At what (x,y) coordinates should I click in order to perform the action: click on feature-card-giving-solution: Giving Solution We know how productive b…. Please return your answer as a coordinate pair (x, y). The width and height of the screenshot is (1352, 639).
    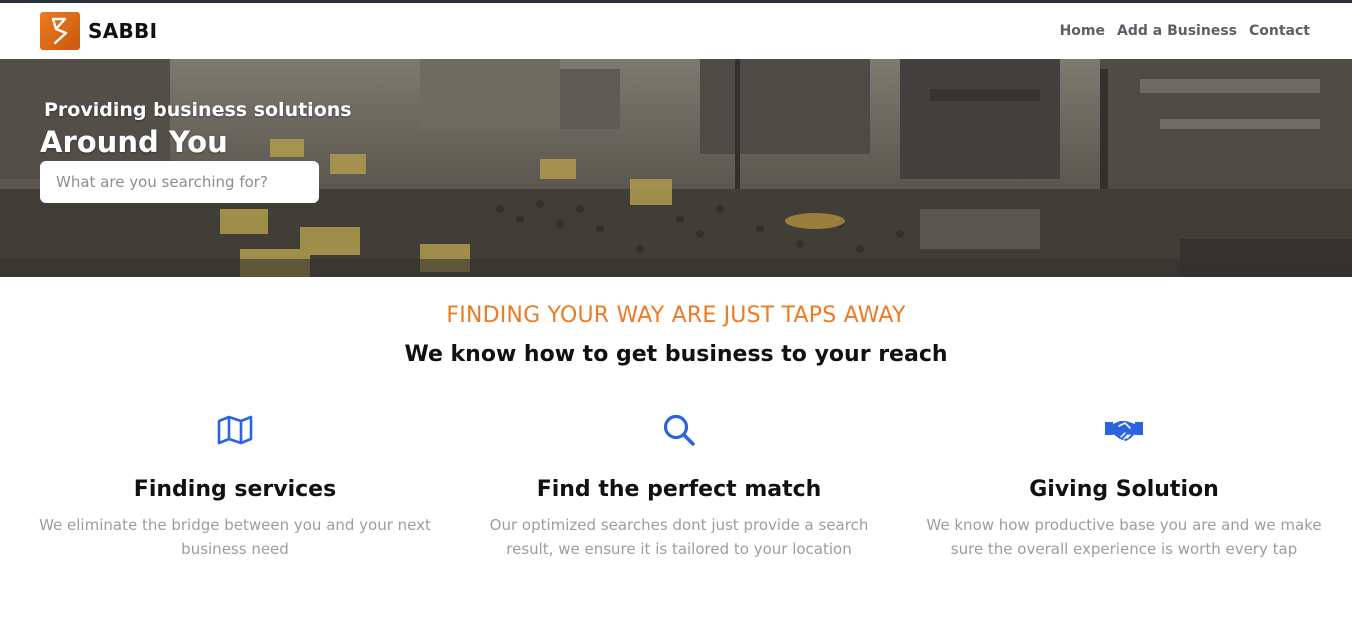
    Looking at the image, I should click on (1124, 485).